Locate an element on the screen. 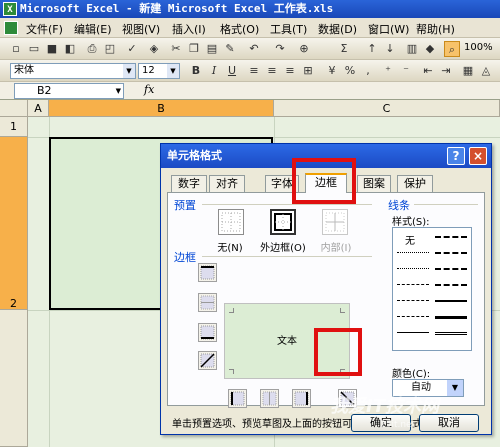 The height and width of the screenshot is (447, 500). line-style-none: 无 is located at coordinates (410, 239).